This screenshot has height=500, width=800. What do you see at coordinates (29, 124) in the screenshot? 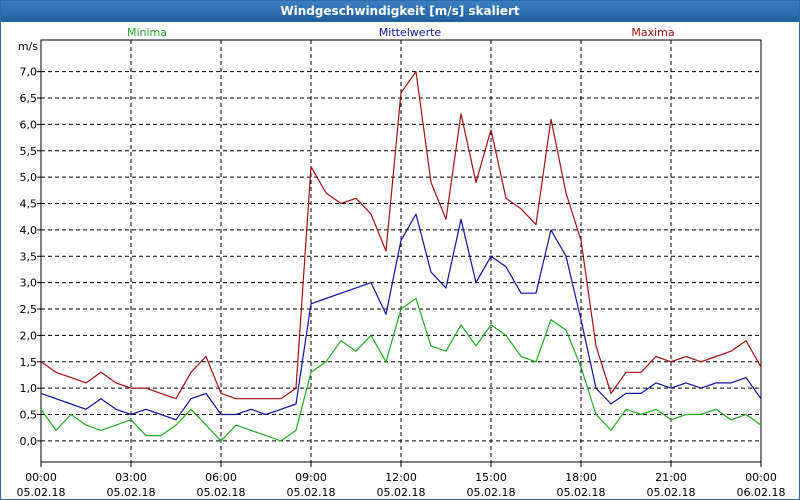
I see `y-tick-label: 6,0` at bounding box center [29, 124].